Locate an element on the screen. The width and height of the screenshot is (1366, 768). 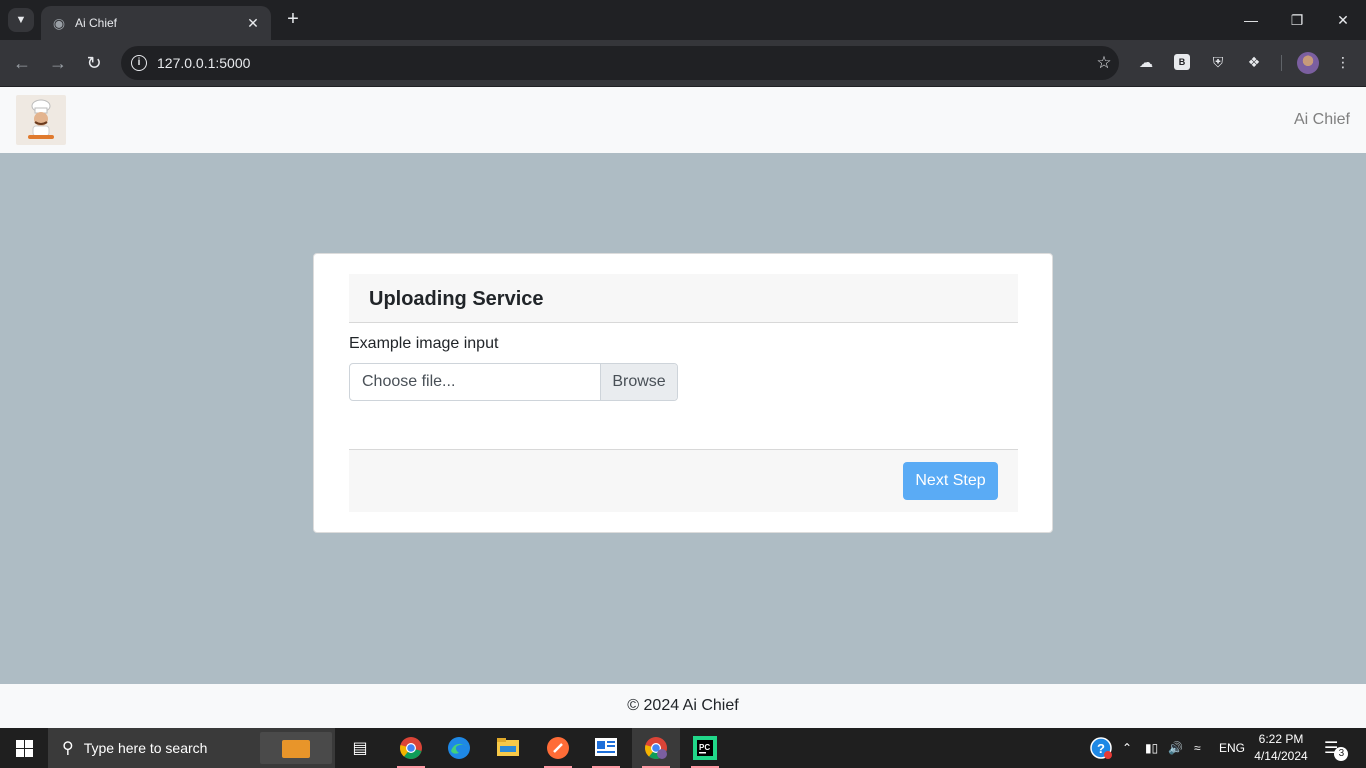
chrome-taskbar-app is located at coordinates (411, 748).